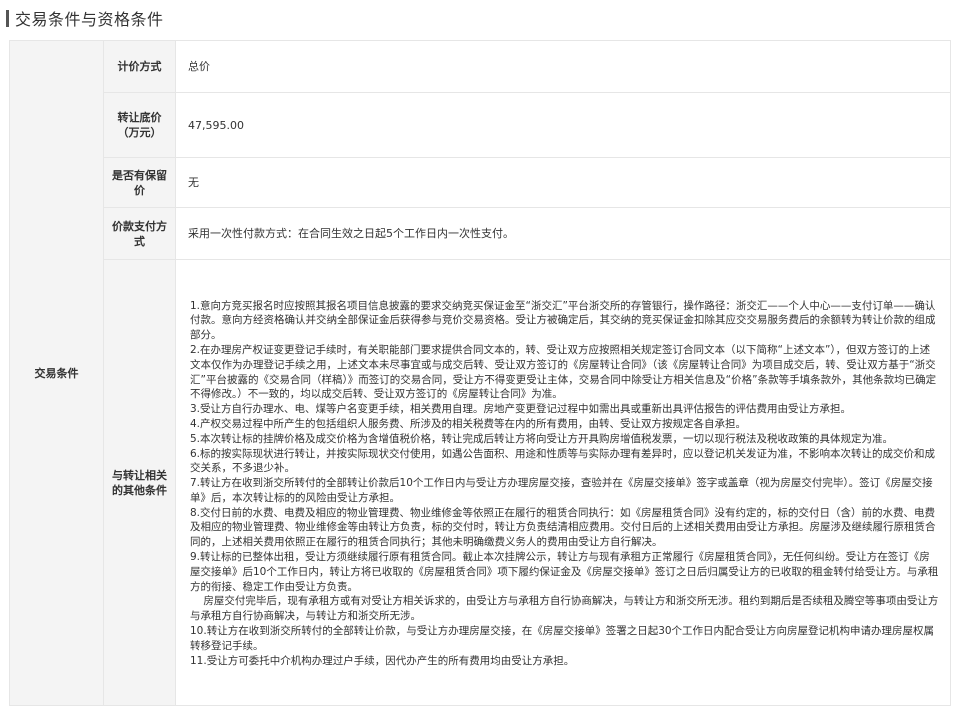 The height and width of the screenshot is (713, 956). Describe the element at coordinates (382, 660) in the screenshot. I see `condition-paragraph: 11.受让方可委托中介机构办理过户手续，因代办产生的所有费用均由受让方承担。` at that location.